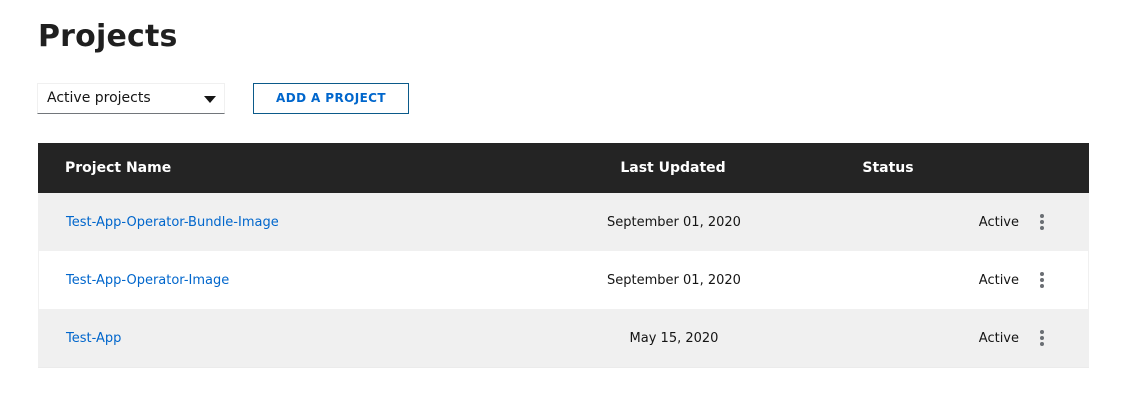 The image size is (1136, 420). I want to click on column-header-status: Status, so click(888, 168).